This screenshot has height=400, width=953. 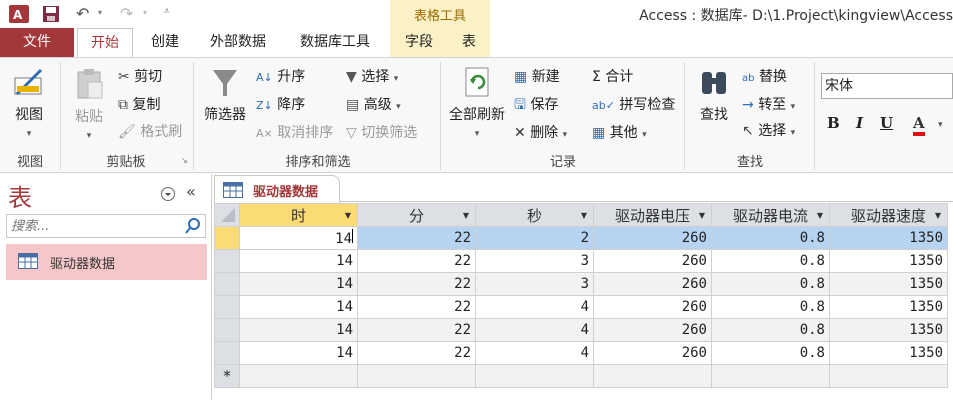 I want to click on tab-database-tools: 数据库工具, so click(x=335, y=43).